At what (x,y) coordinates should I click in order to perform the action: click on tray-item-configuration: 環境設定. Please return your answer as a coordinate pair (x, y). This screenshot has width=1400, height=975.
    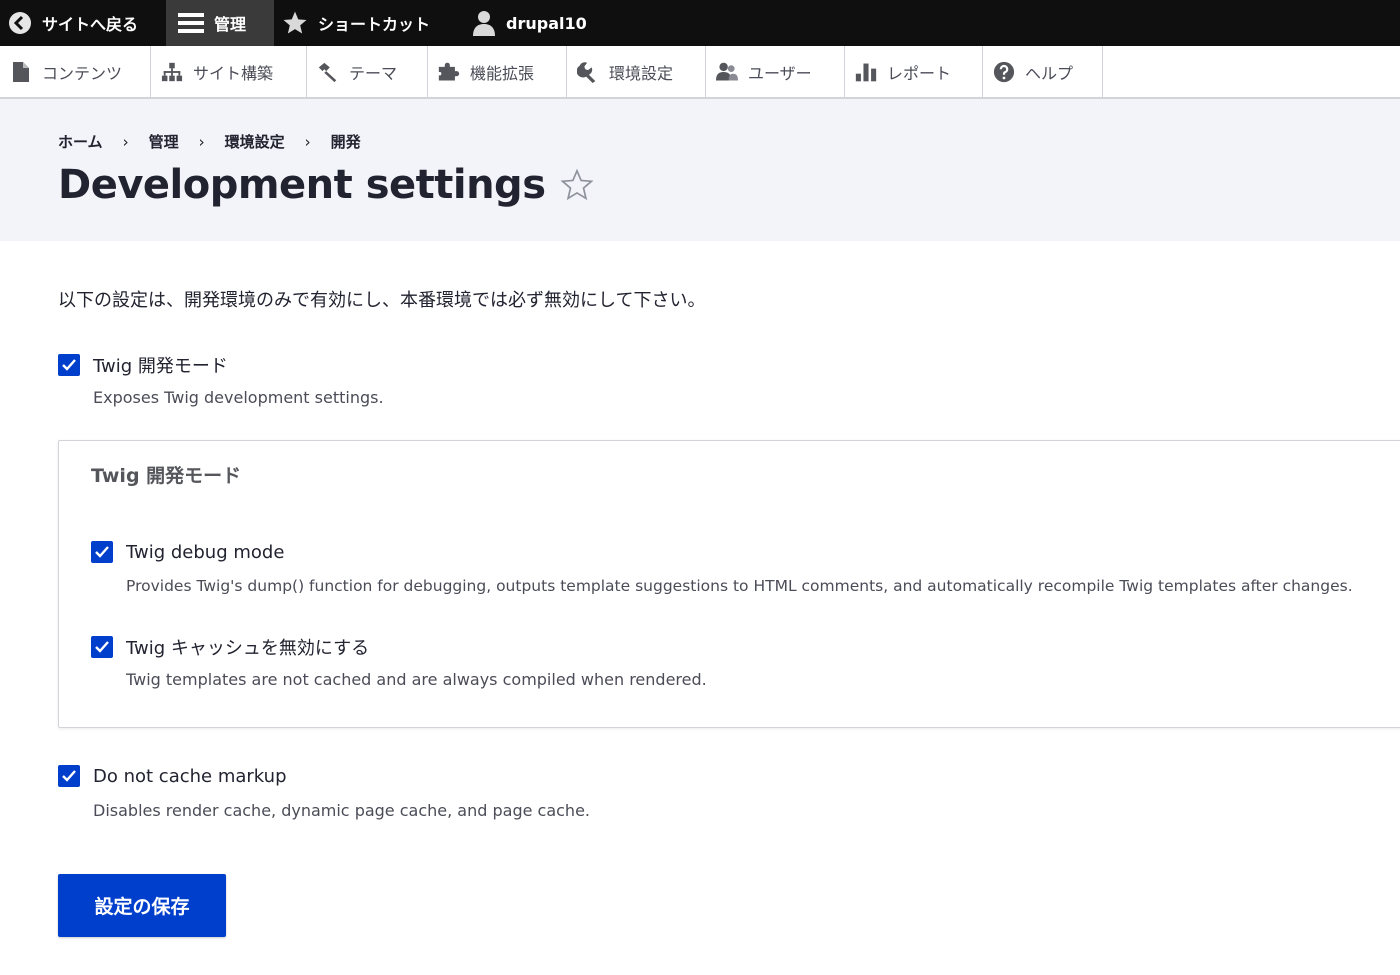
    Looking at the image, I should click on (636, 71).